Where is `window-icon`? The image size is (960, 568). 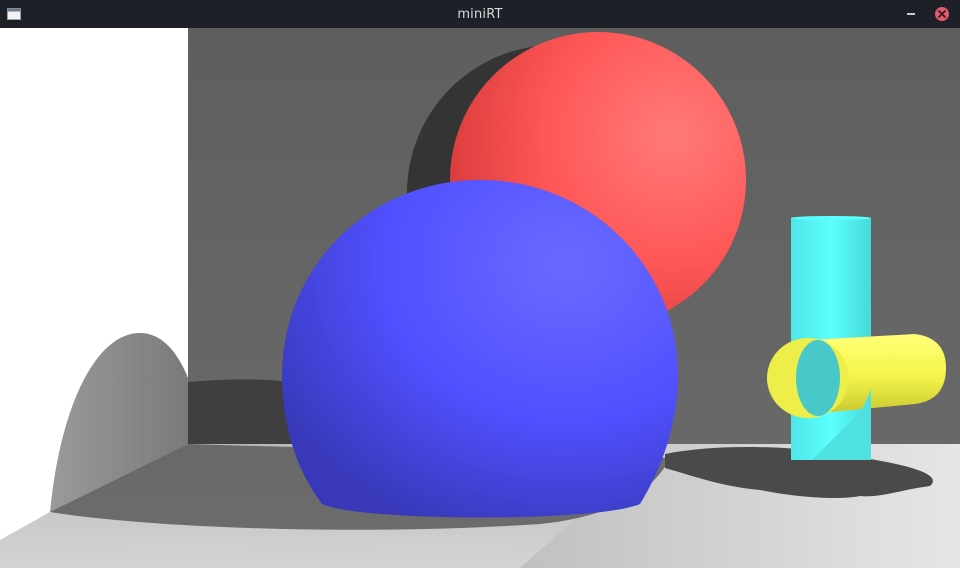
window-icon is located at coordinates (14, 14).